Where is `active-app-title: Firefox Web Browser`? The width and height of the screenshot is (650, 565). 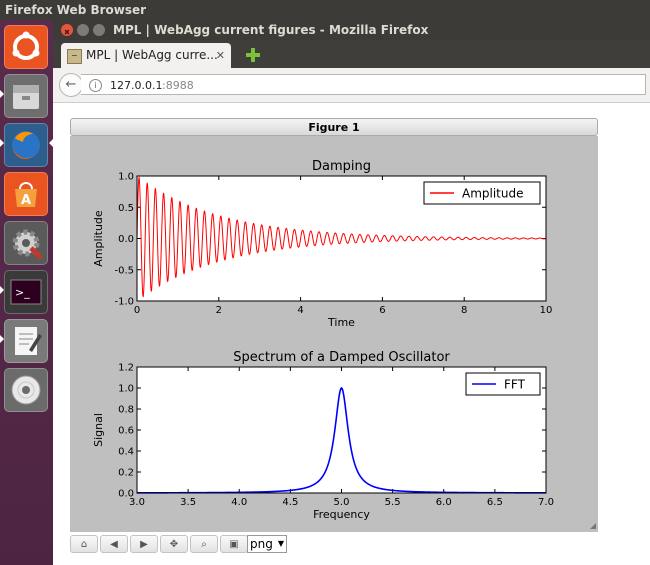 active-app-title: Firefox Web Browser is located at coordinates (76, 10).